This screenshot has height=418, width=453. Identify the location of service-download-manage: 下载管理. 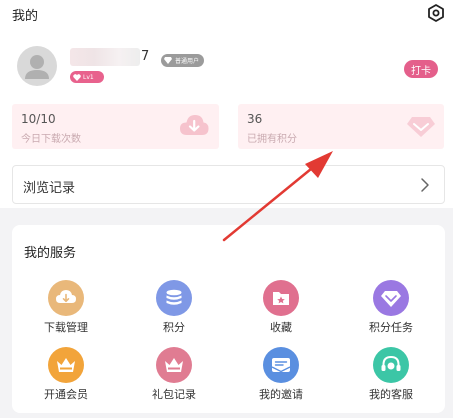
(66, 309).